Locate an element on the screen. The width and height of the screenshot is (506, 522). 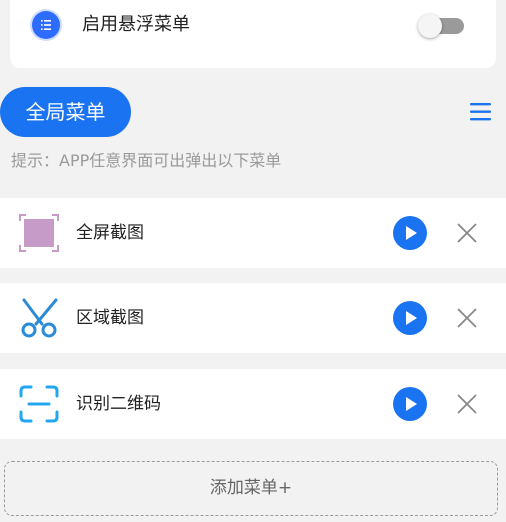
floating-menu-card: 启用悬浮菜单 is located at coordinates (253, 34).